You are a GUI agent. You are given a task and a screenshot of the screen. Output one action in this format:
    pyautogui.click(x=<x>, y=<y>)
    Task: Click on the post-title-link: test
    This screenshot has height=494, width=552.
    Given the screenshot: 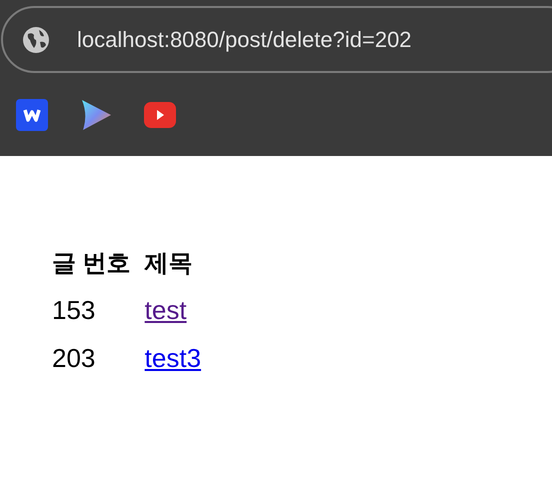 What is the action you would take?
    pyautogui.click(x=165, y=309)
    